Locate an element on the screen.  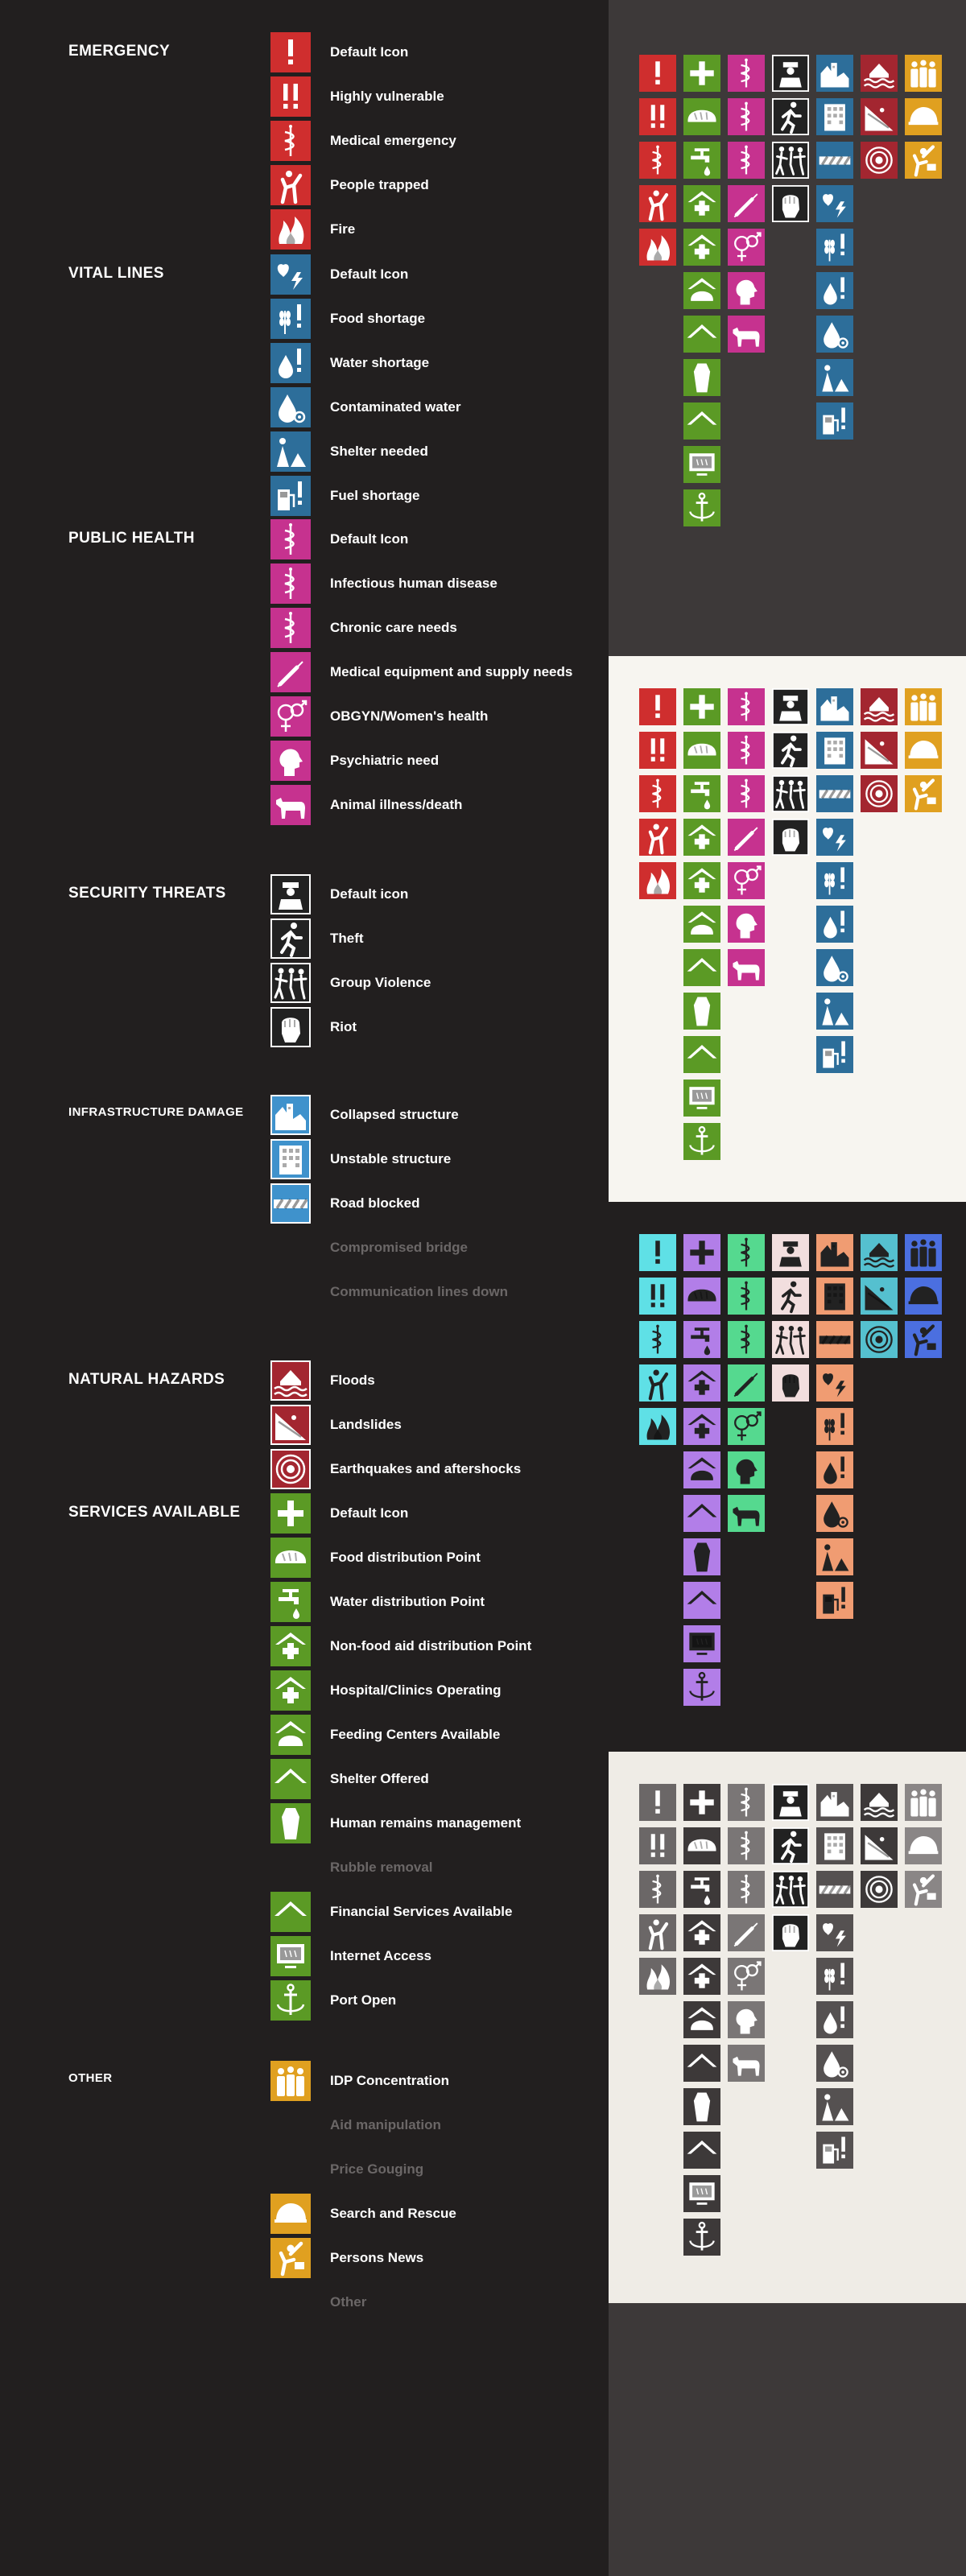
legend-label: Theft is located at coordinates (347, 938).